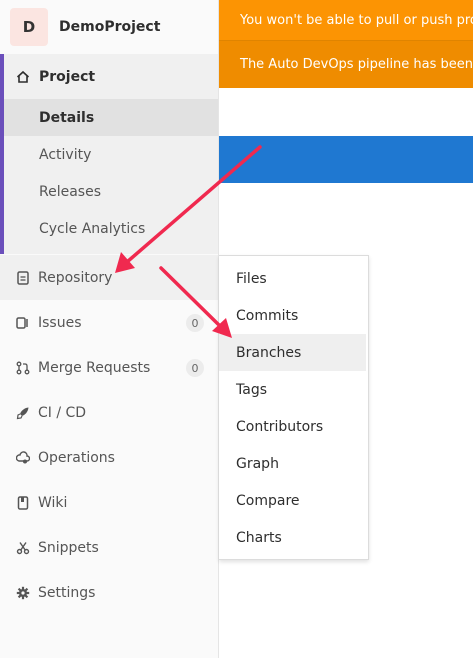  I want to click on flyout-item-compare: Compare, so click(293, 500).